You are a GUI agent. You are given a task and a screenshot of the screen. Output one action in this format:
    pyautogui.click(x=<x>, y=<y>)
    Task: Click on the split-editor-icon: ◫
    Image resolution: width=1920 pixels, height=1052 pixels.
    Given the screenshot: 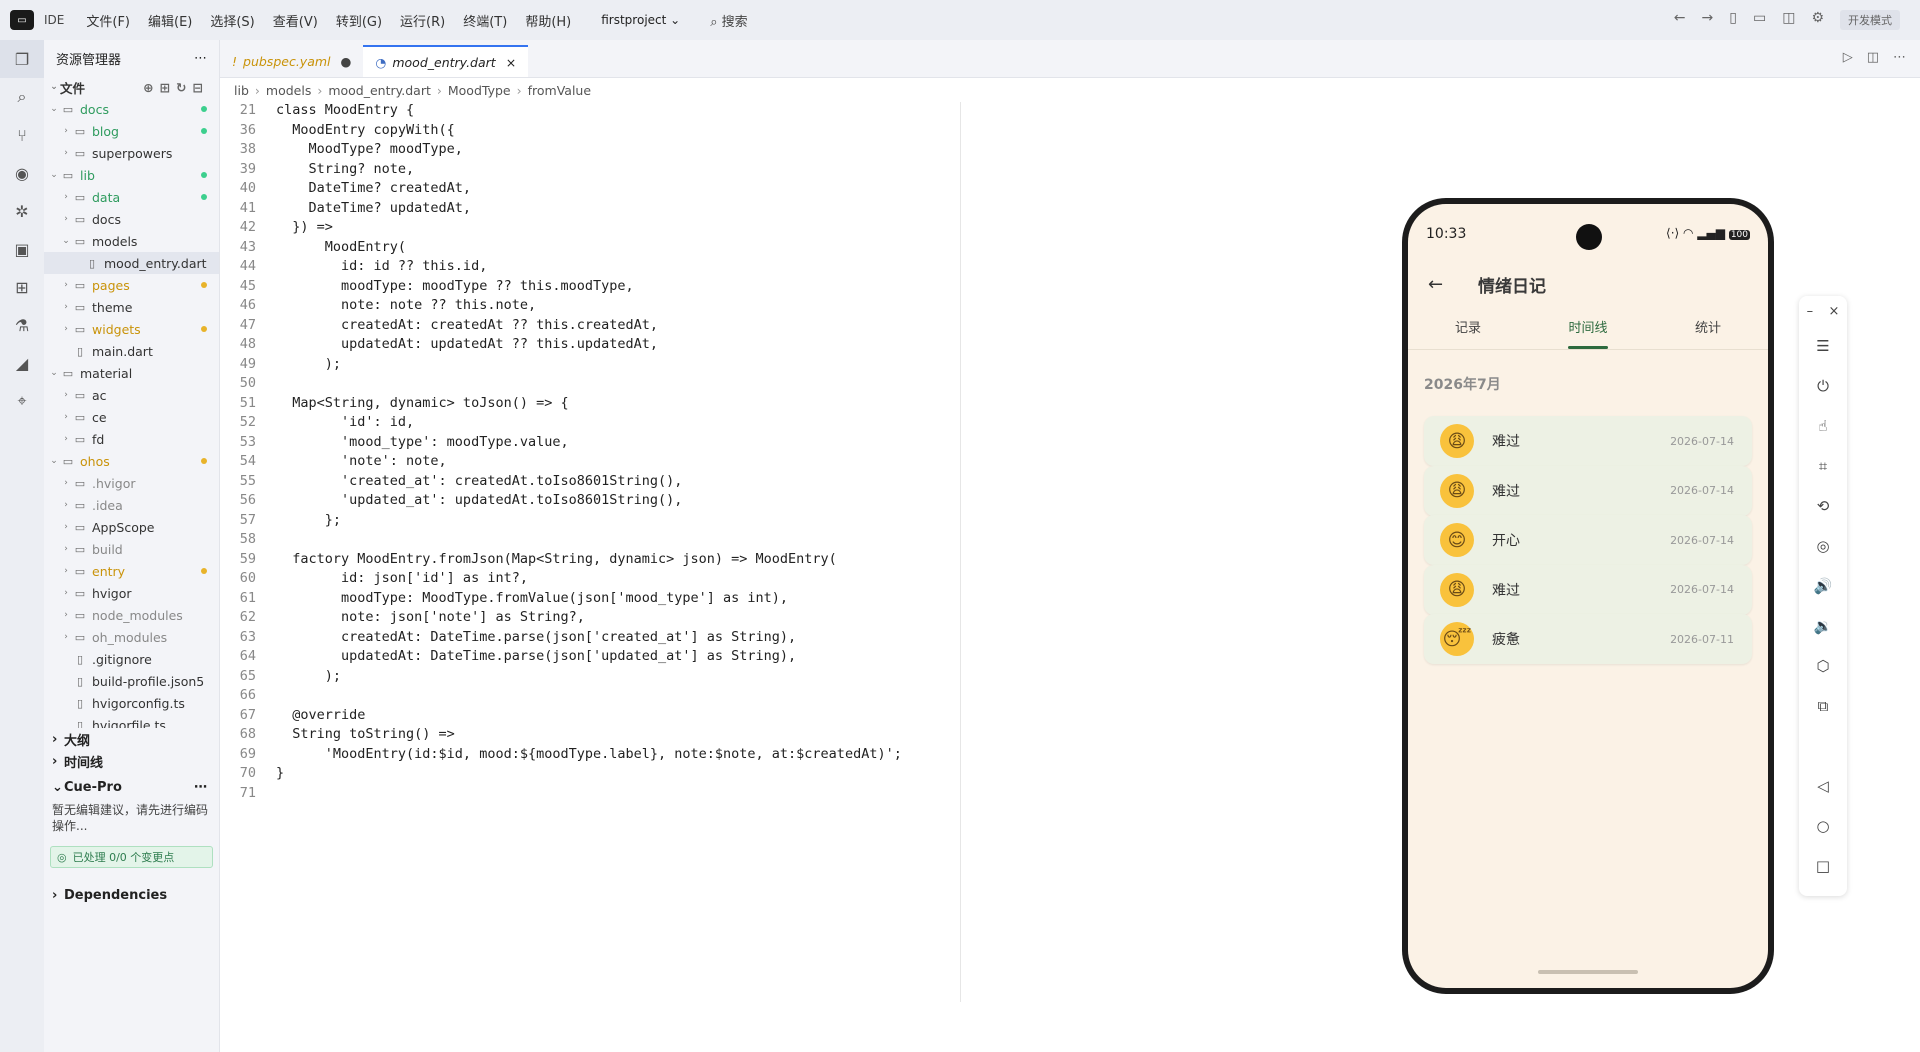 What is the action you would take?
    pyautogui.click(x=1873, y=57)
    